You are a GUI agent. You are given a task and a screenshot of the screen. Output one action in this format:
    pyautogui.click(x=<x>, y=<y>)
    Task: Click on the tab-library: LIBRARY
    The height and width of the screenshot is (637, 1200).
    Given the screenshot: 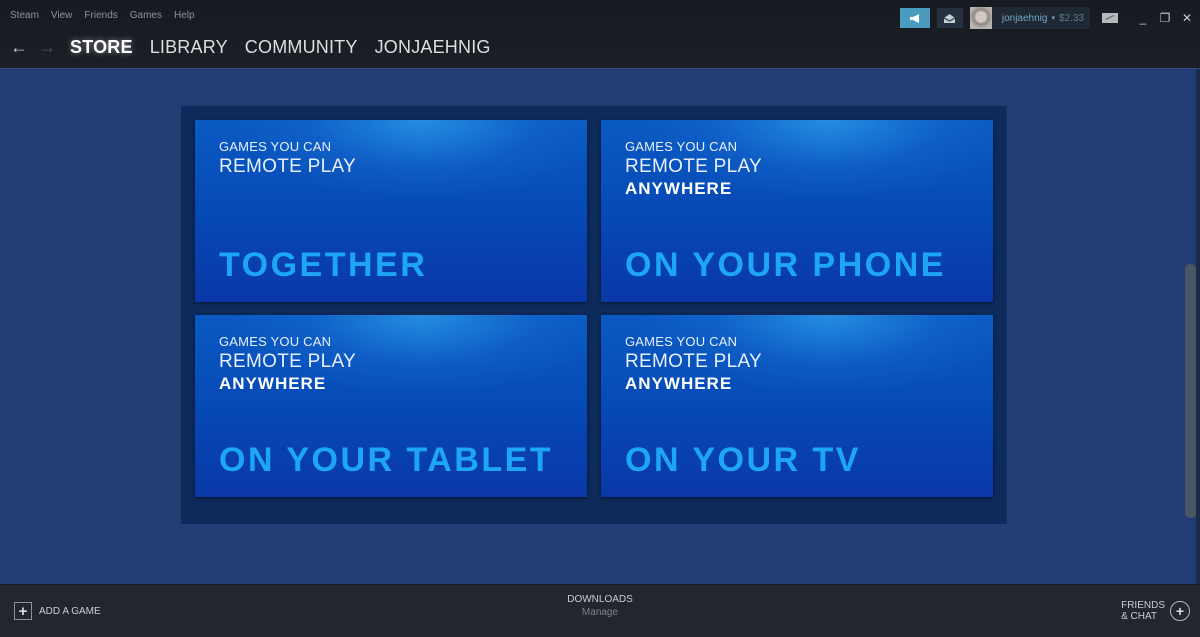 What is the action you would take?
    pyautogui.click(x=189, y=47)
    